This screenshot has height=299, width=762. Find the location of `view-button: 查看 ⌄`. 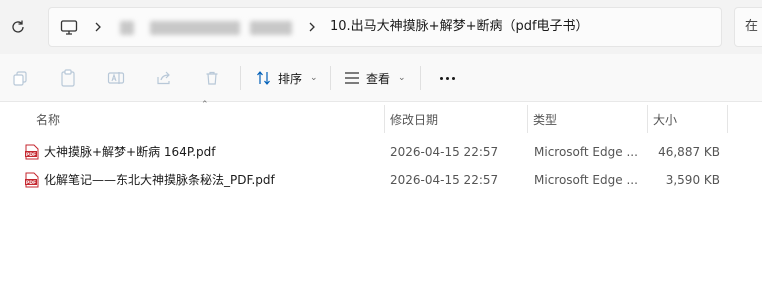

view-button: 查看 ⌄ is located at coordinates (375, 78).